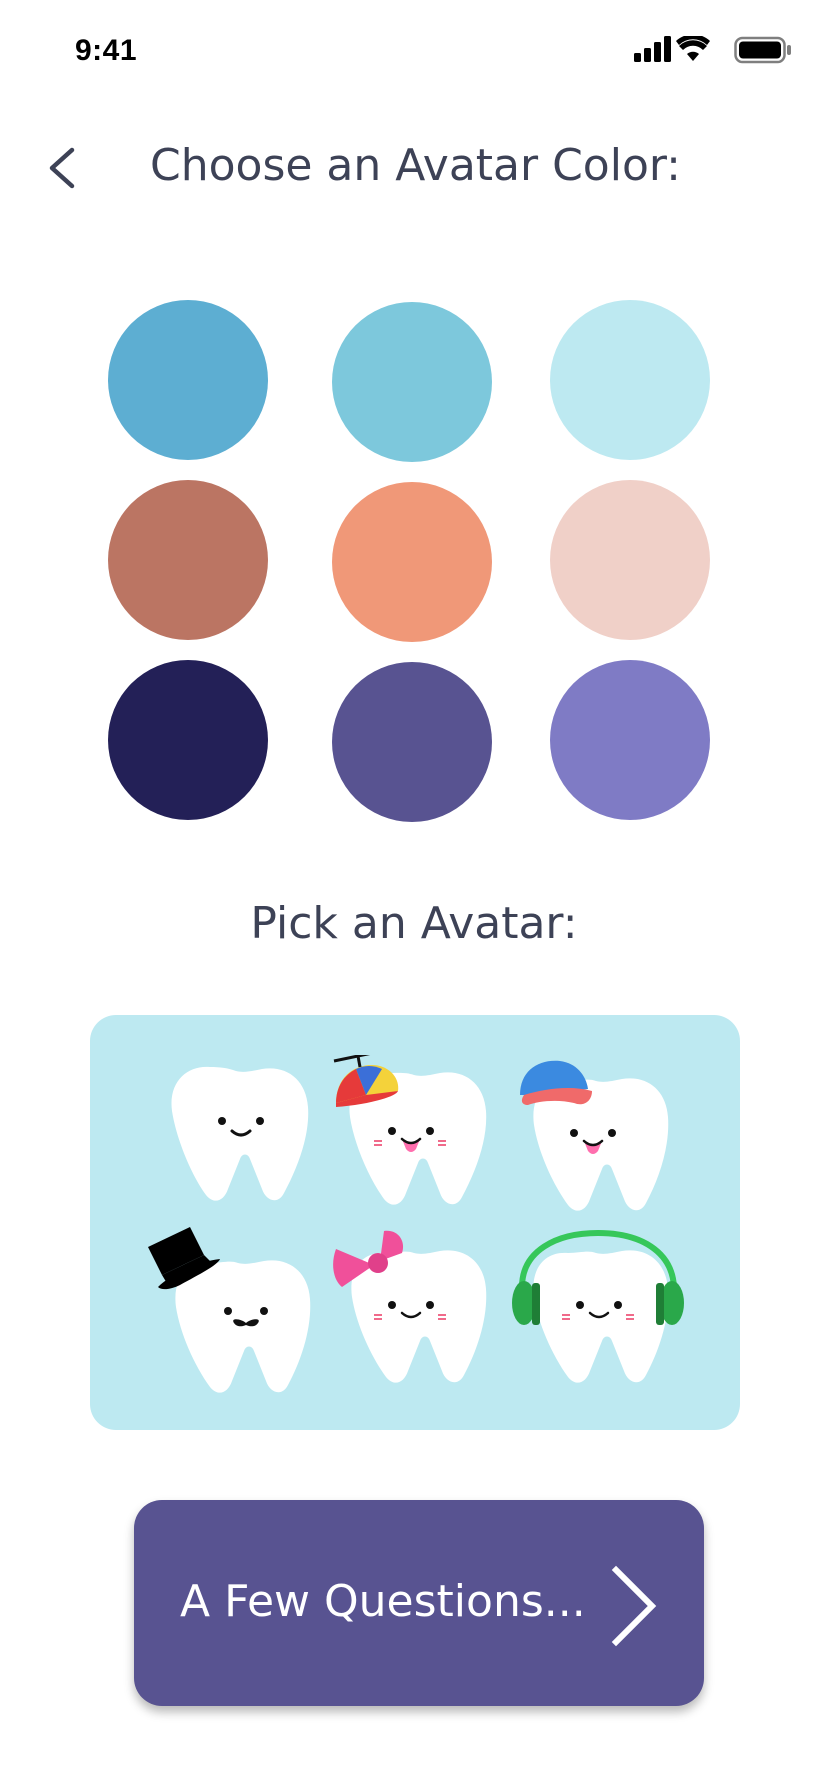  What do you see at coordinates (410, 1306) in the screenshot?
I see `bow-tooth-avatar-icon` at bounding box center [410, 1306].